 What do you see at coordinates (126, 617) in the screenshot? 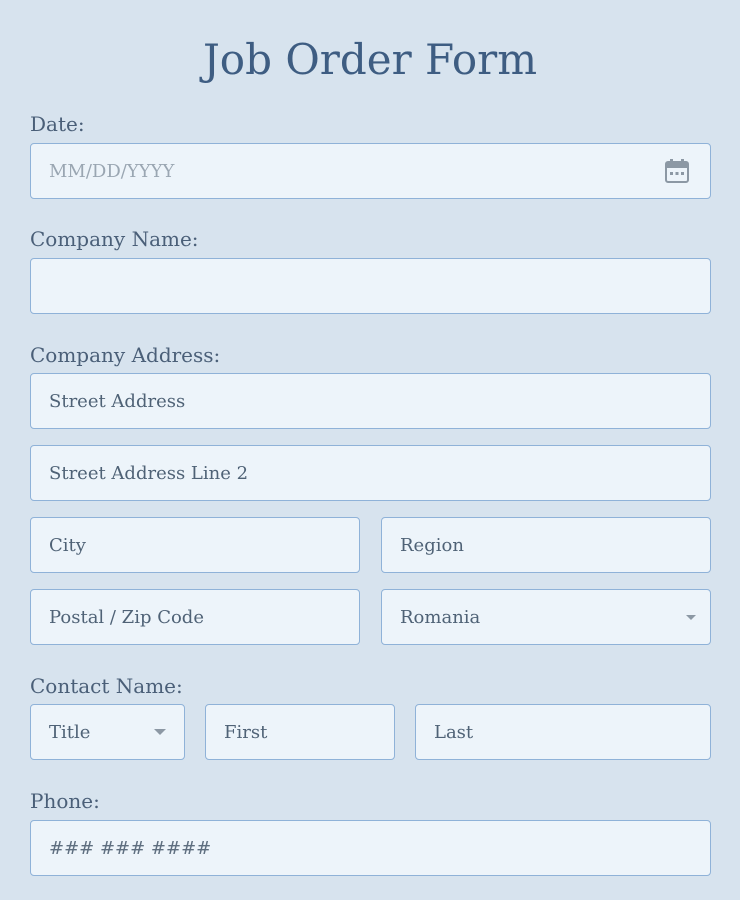
I see `postal-code-placeholder: Postal / Zip Code` at bounding box center [126, 617].